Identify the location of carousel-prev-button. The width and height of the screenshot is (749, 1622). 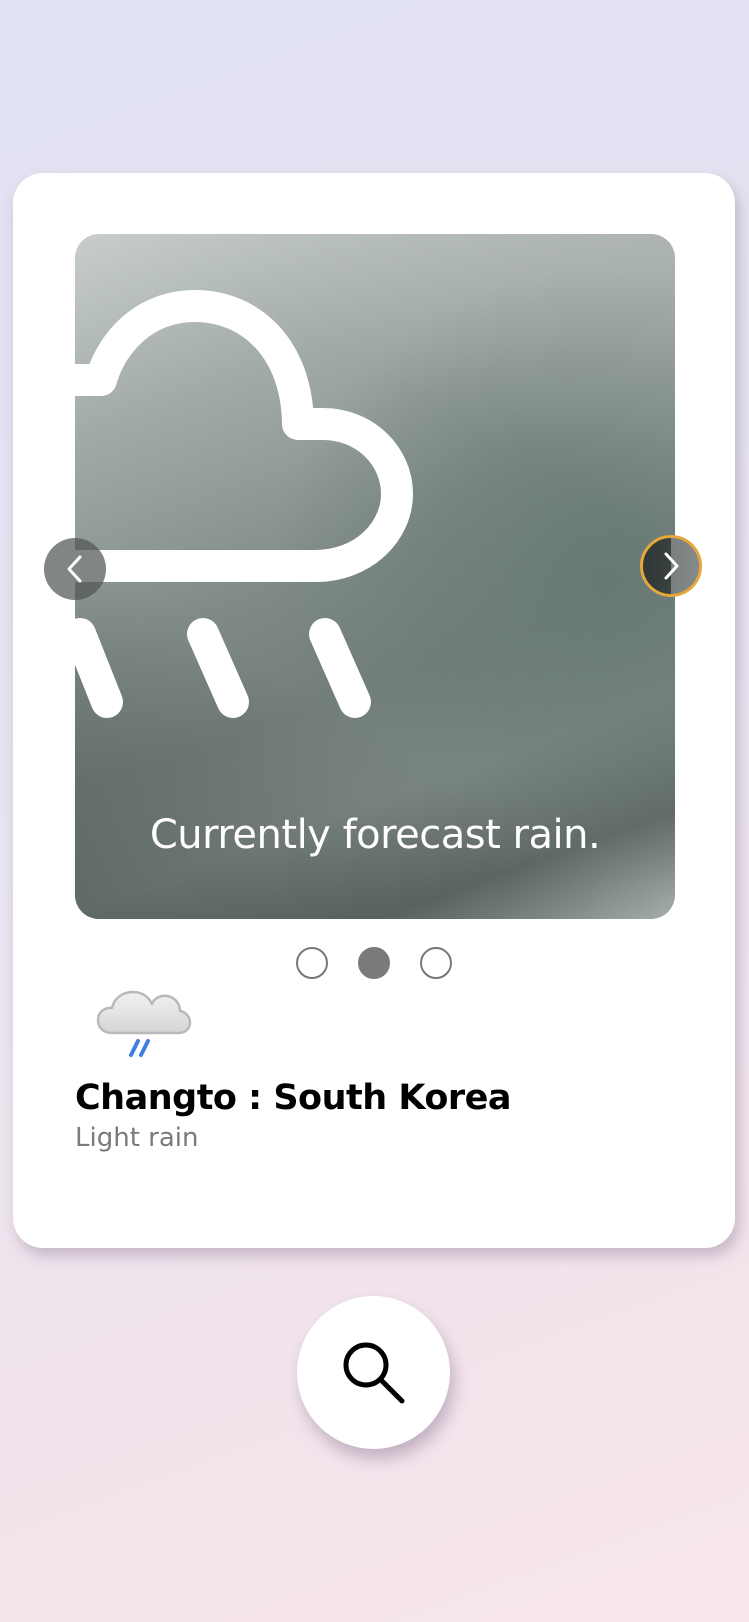
(75, 569).